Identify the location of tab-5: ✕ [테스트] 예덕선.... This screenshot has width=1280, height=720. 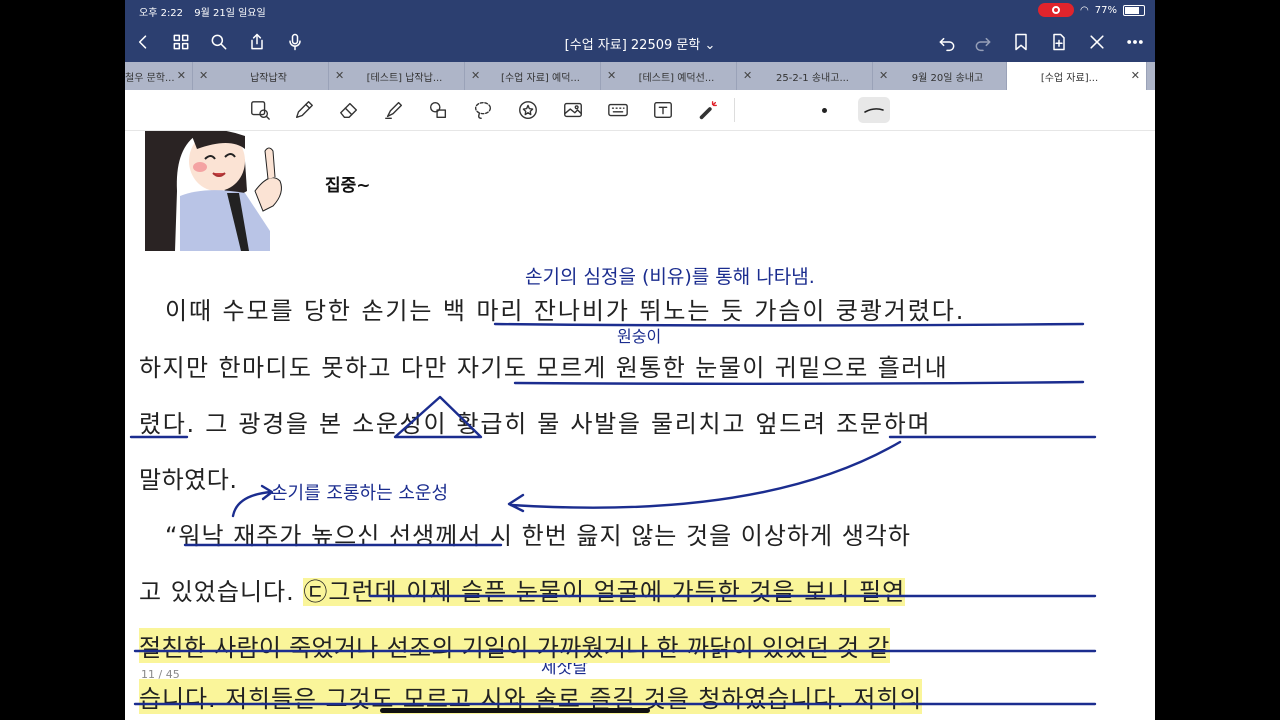
(669, 76).